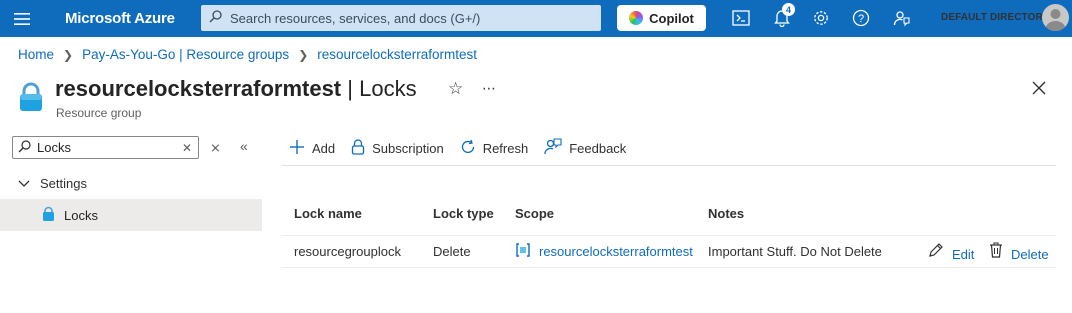  I want to click on nav-group-settings: Settings, so click(52, 183).